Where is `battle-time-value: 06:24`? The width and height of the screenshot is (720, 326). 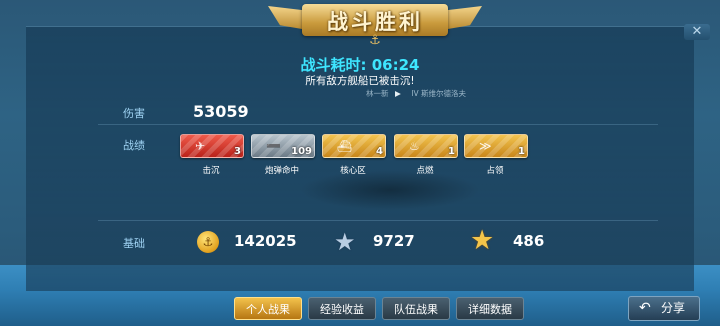
battle-time-value: 06:24 is located at coordinates (395, 65).